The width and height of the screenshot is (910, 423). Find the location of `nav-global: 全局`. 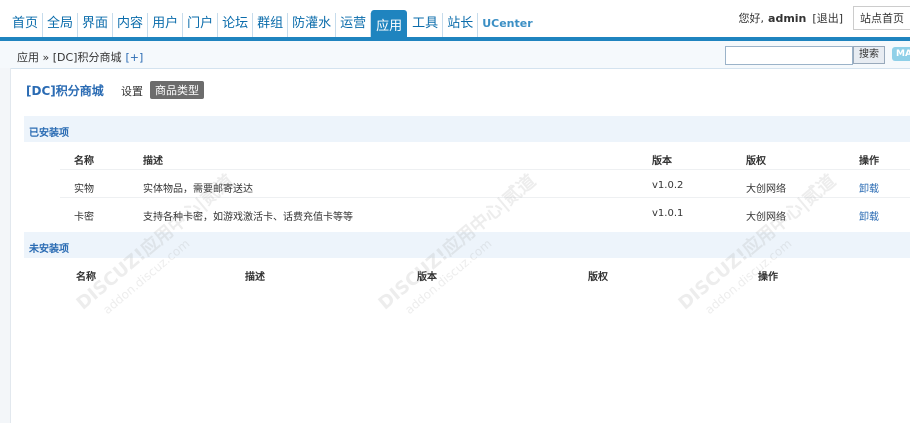

nav-global: 全局 is located at coordinates (61, 25).